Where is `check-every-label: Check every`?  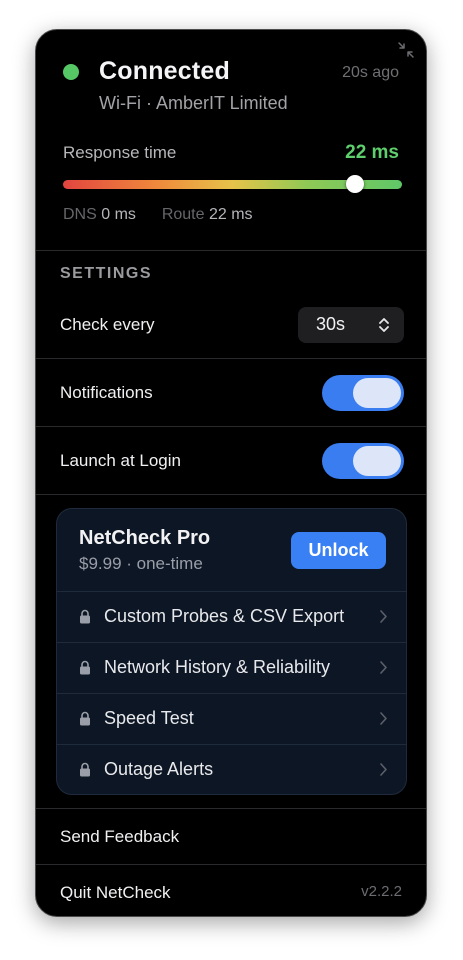 check-every-label: Check every is located at coordinates (107, 324).